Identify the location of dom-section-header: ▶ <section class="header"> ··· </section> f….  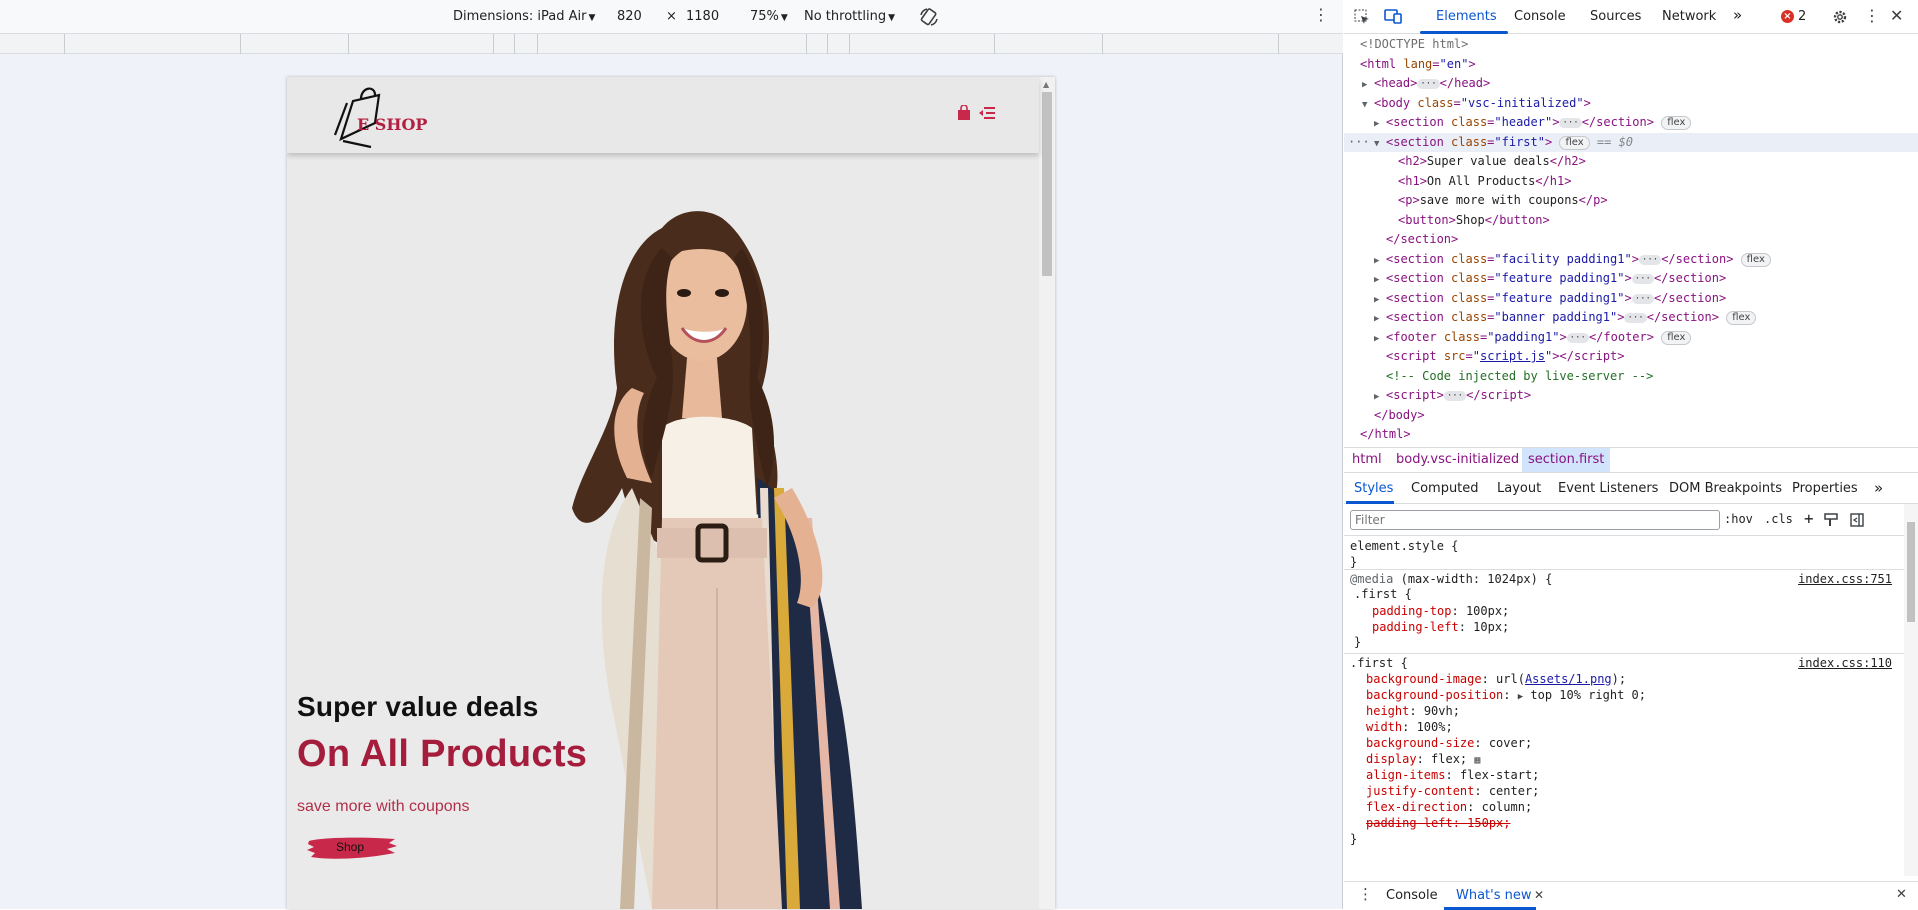
(1631, 123).